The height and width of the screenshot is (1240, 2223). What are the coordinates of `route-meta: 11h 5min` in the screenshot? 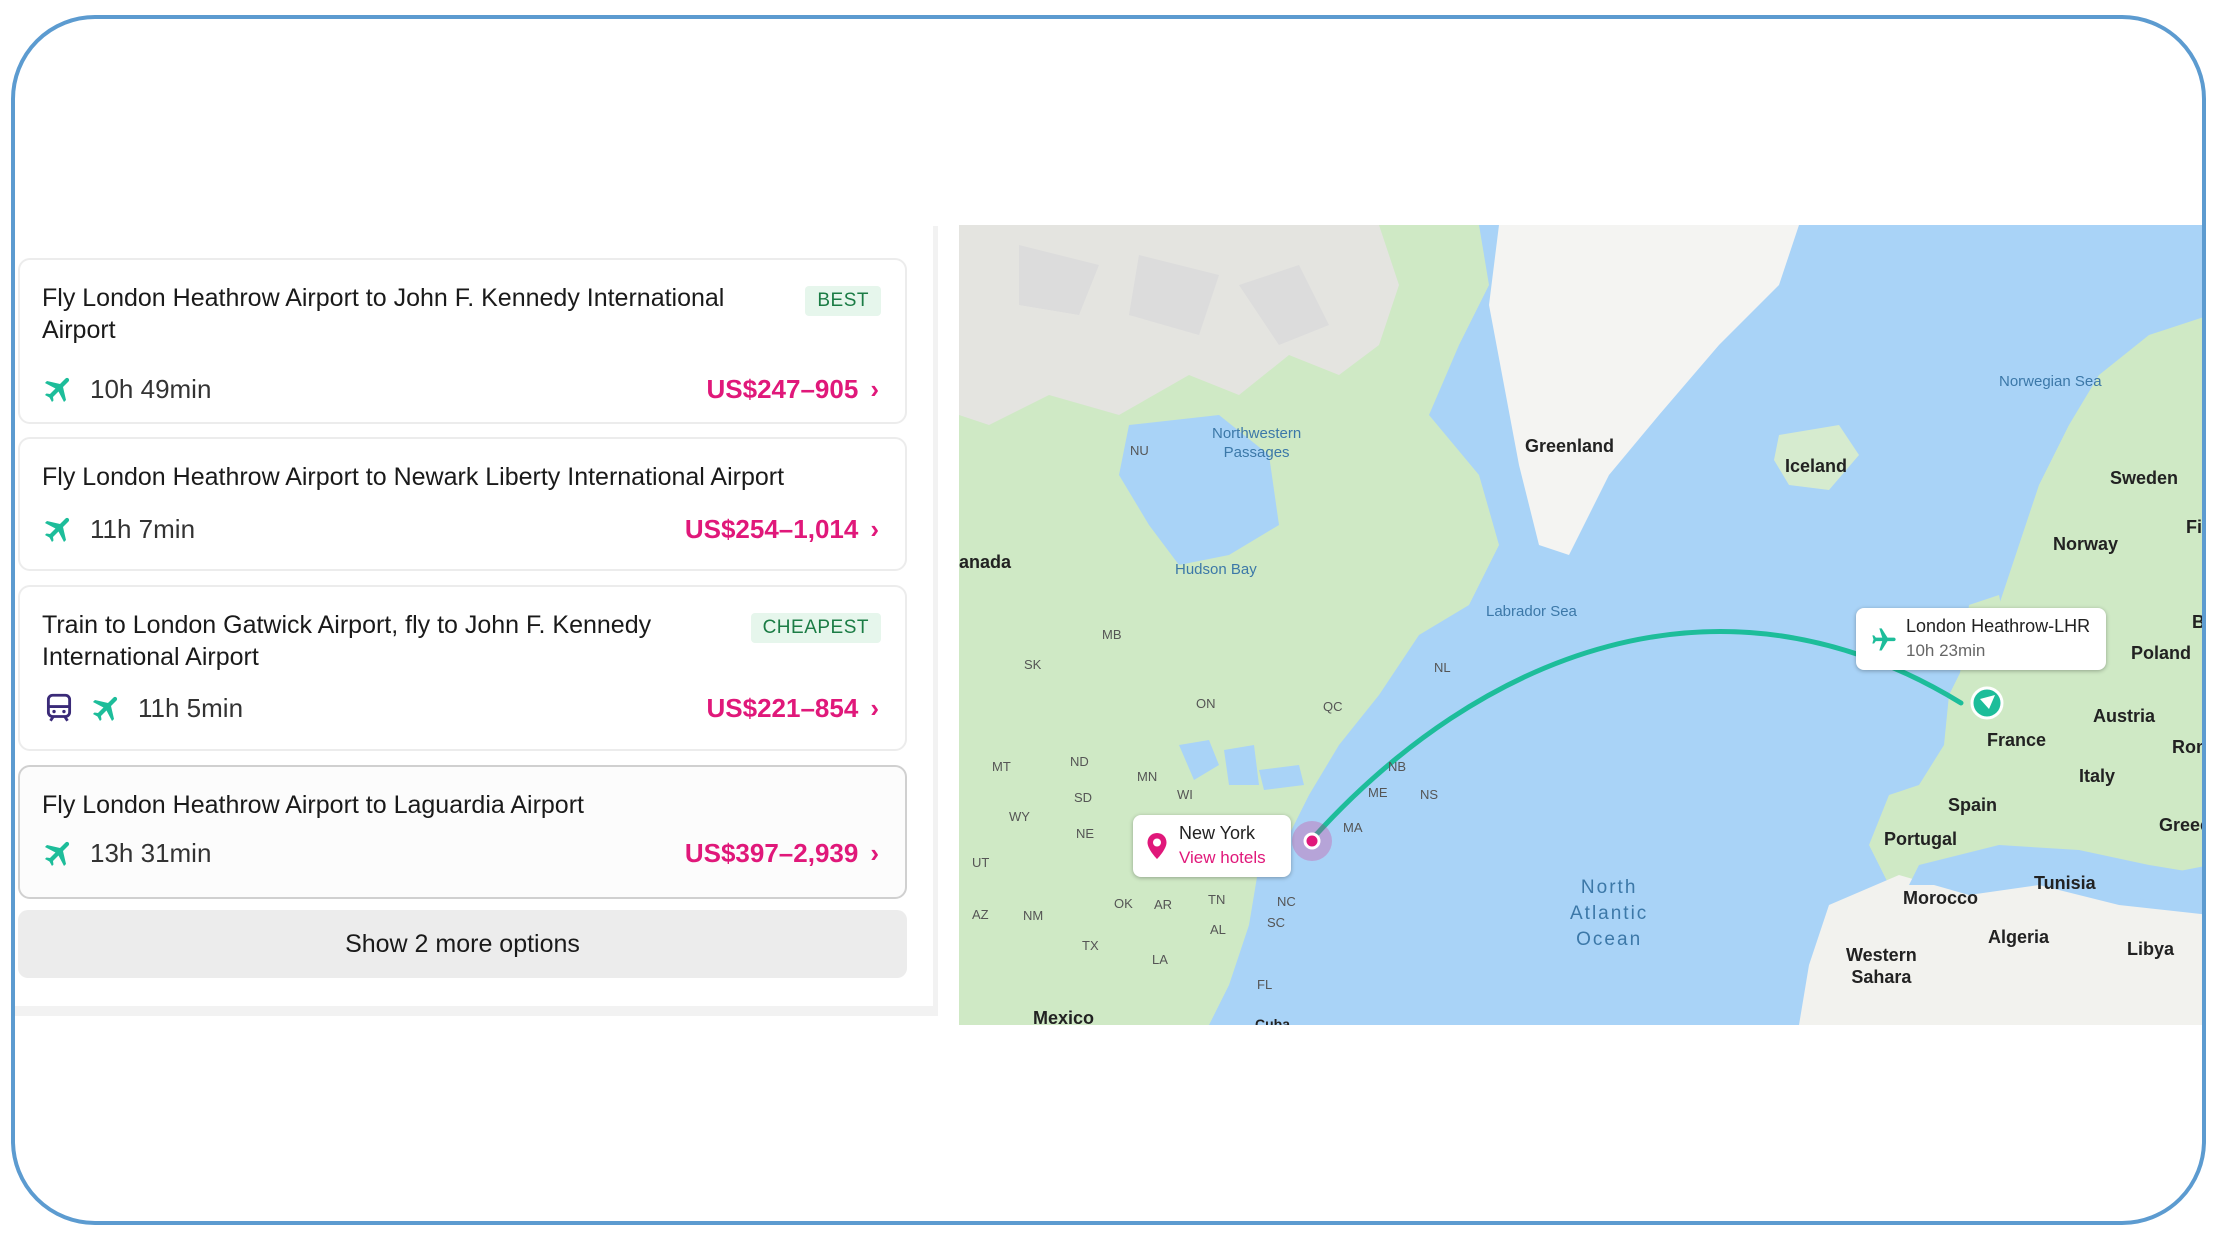 It's located at (142, 708).